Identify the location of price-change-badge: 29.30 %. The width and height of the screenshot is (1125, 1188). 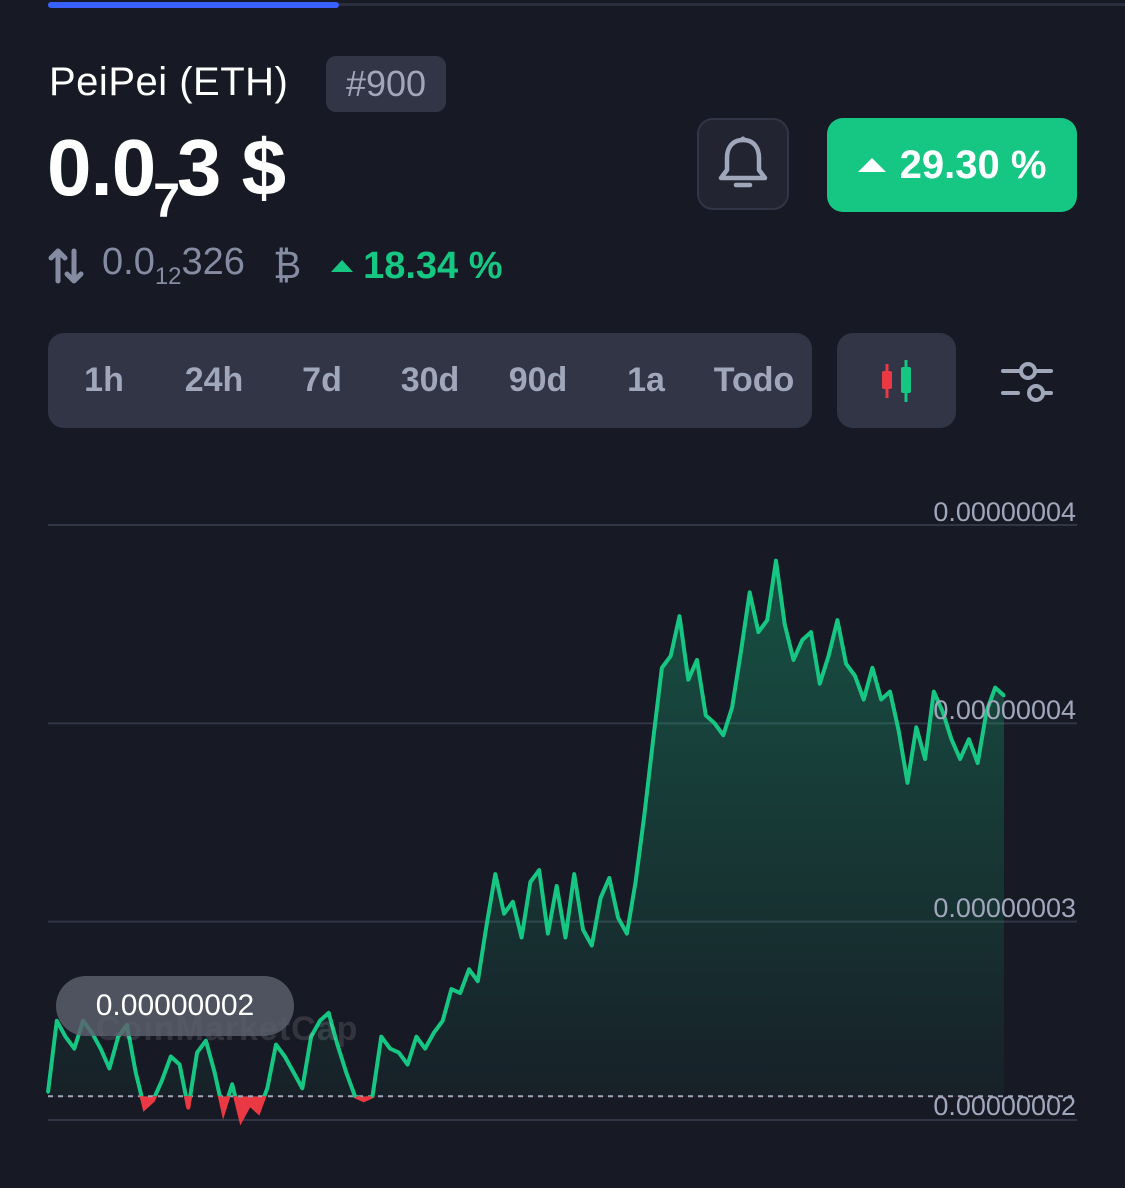
(952, 165).